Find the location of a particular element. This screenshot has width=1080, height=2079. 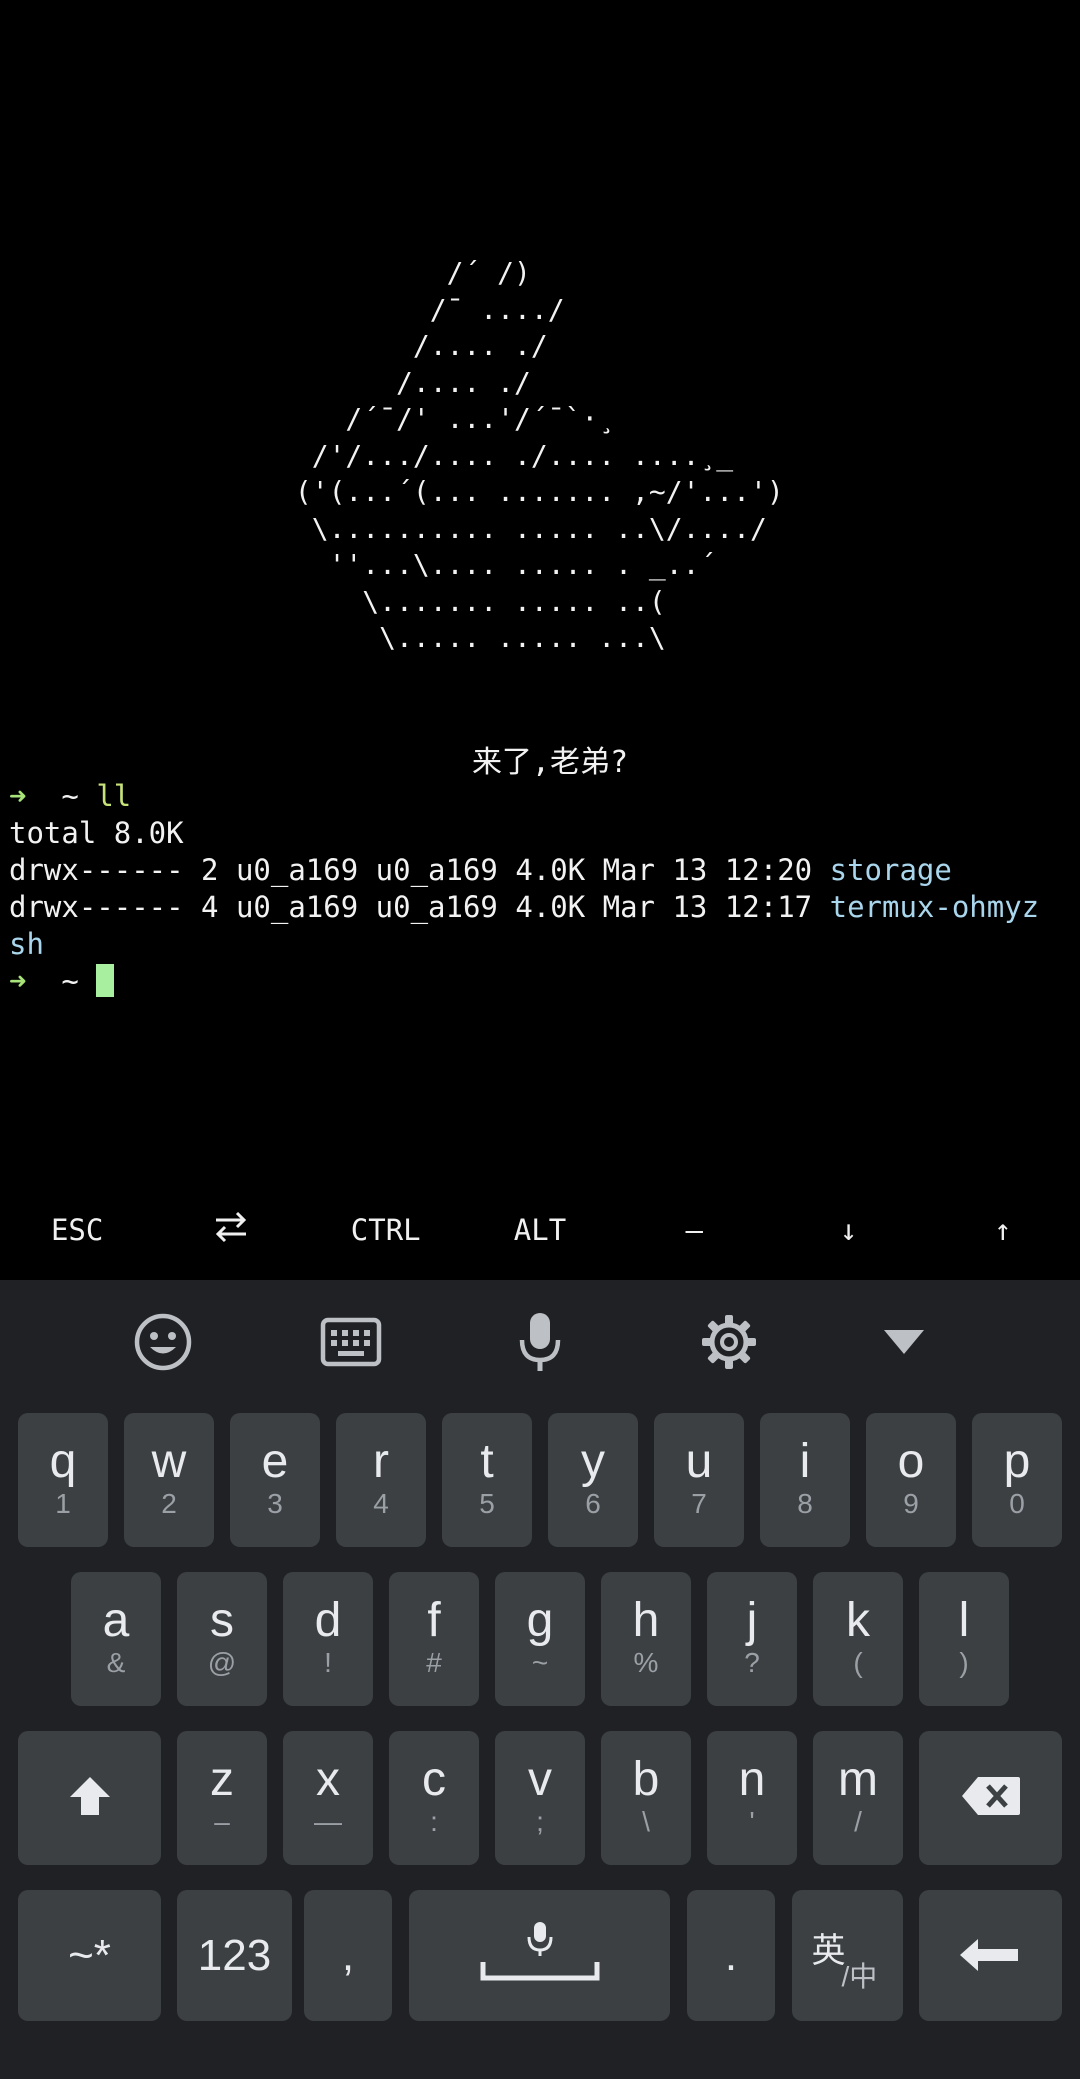

key-m: m / is located at coordinates (858, 1798).